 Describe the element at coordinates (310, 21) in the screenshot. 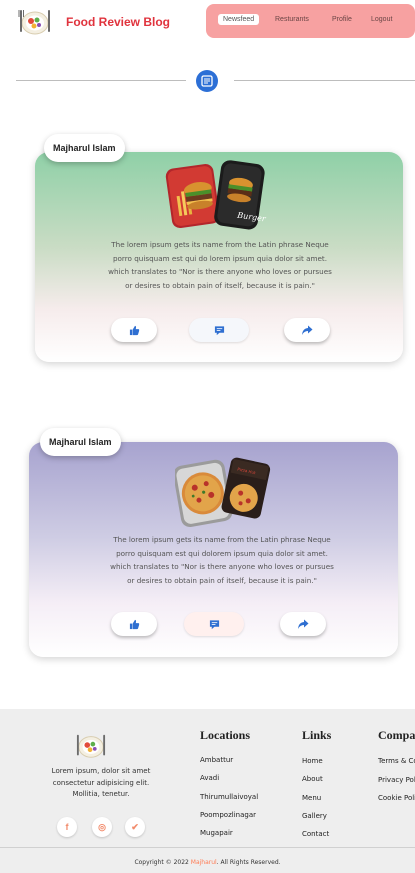

I see `nav-bar: Newsfeed Resturants Profile Logout` at that location.